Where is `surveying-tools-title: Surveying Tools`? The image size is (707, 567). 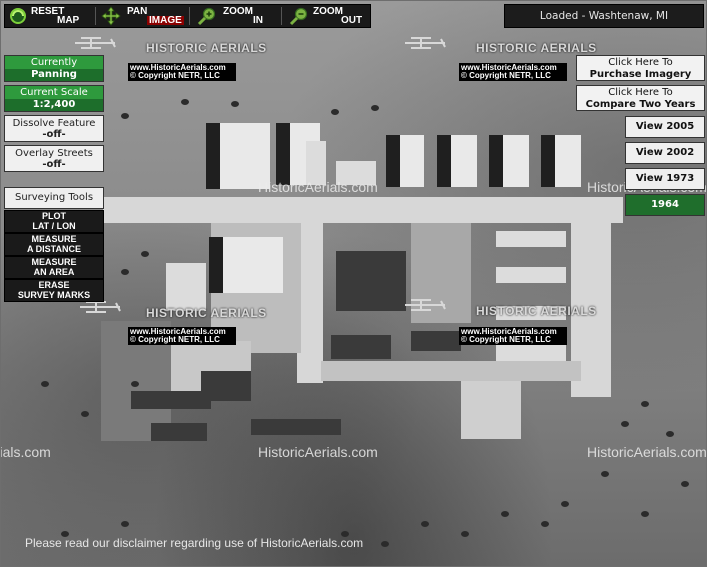 surveying-tools-title: Surveying Tools is located at coordinates (54, 198).